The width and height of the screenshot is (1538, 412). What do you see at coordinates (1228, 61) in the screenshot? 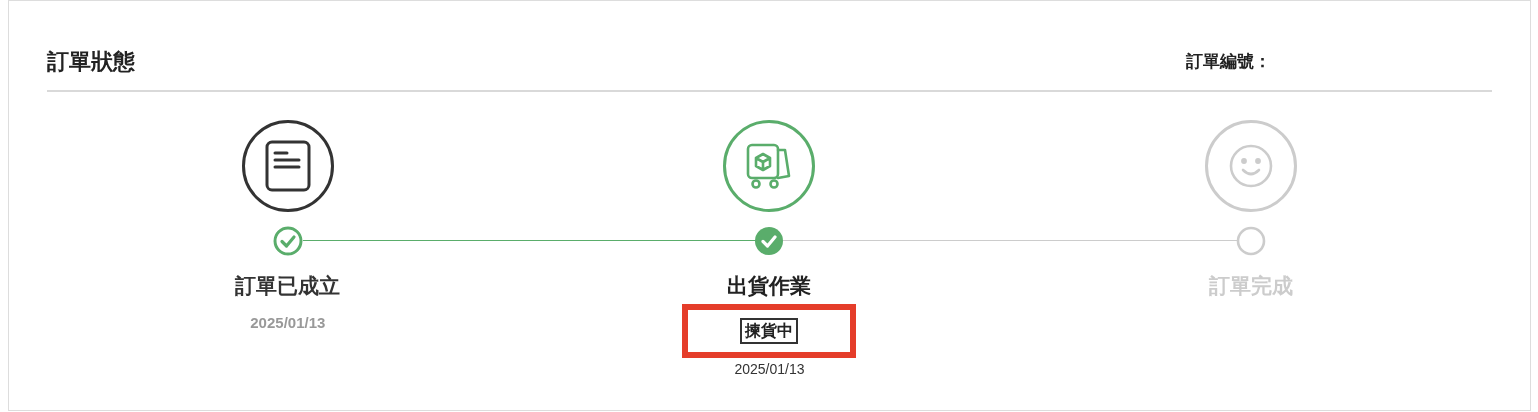
I see `order-number-label: 訂單編號：` at bounding box center [1228, 61].